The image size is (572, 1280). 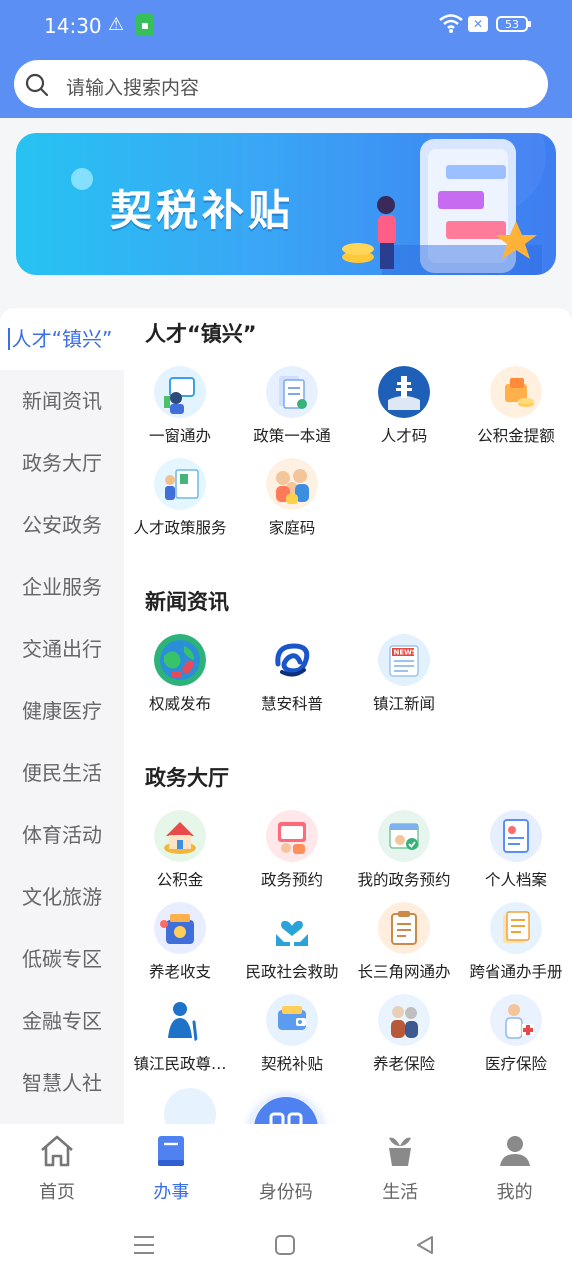 What do you see at coordinates (62, 401) in the screenshot?
I see `sidebar-item: 新闻资讯` at bounding box center [62, 401].